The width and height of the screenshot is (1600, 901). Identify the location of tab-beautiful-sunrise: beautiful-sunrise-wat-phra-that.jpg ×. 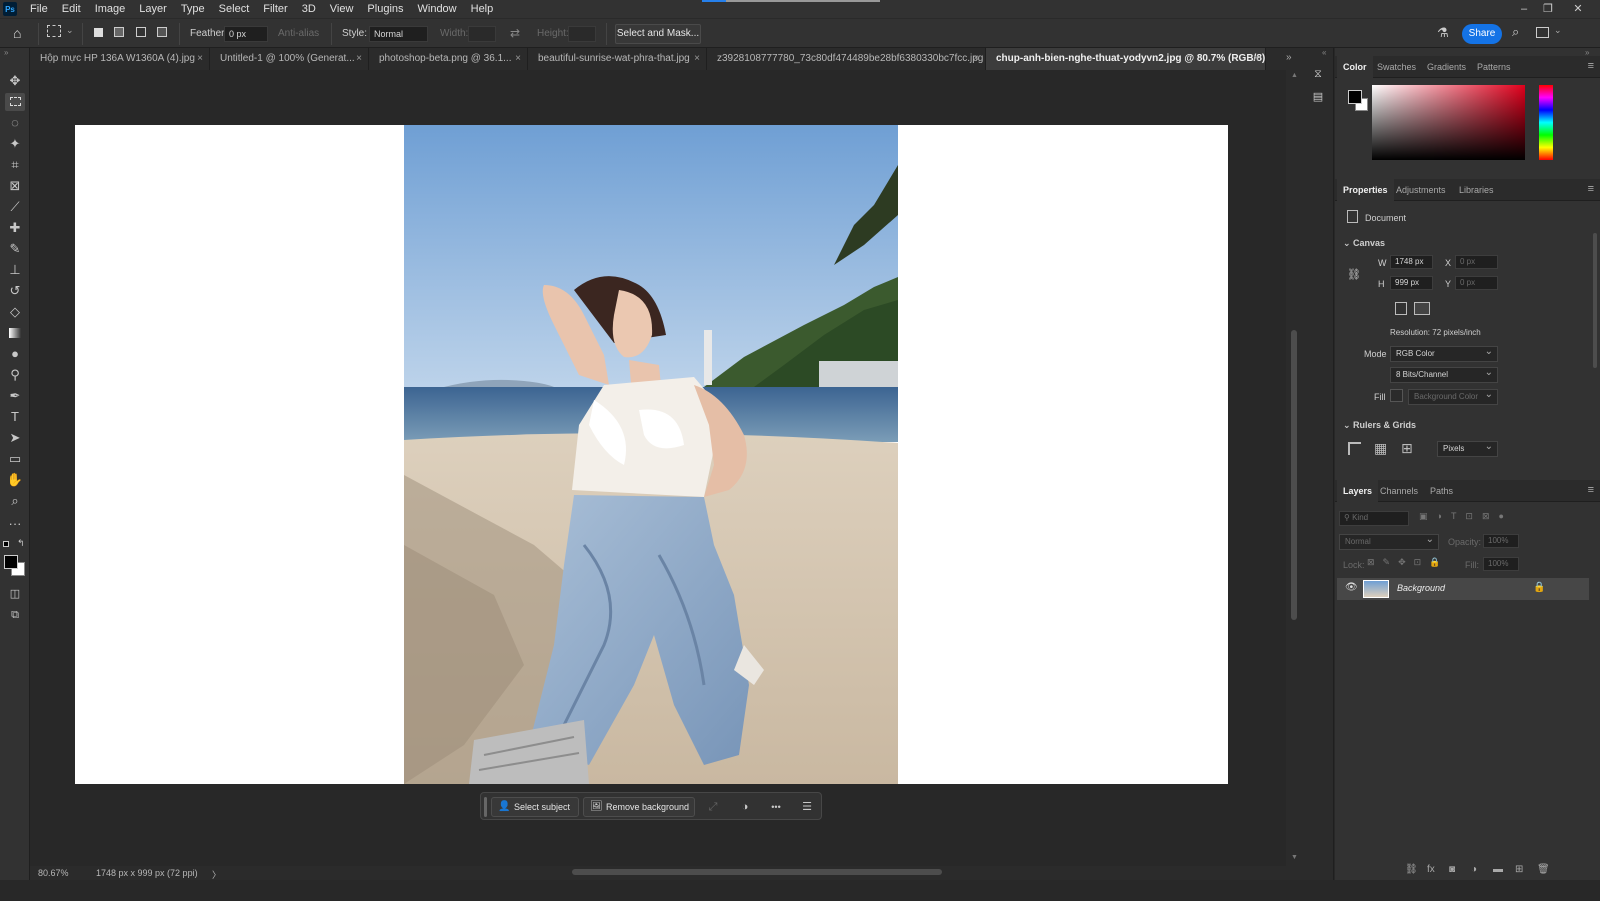
(617, 59).